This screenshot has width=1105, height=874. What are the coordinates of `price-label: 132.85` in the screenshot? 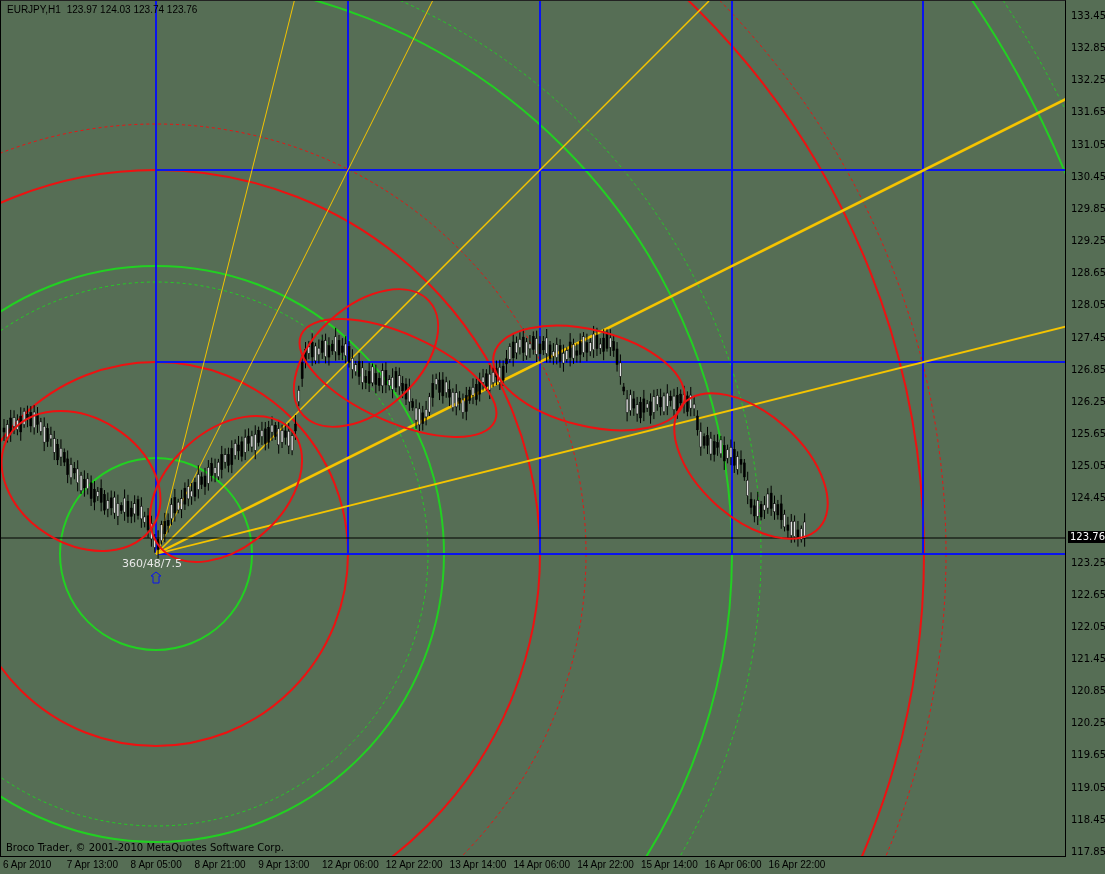 It's located at (1088, 48).